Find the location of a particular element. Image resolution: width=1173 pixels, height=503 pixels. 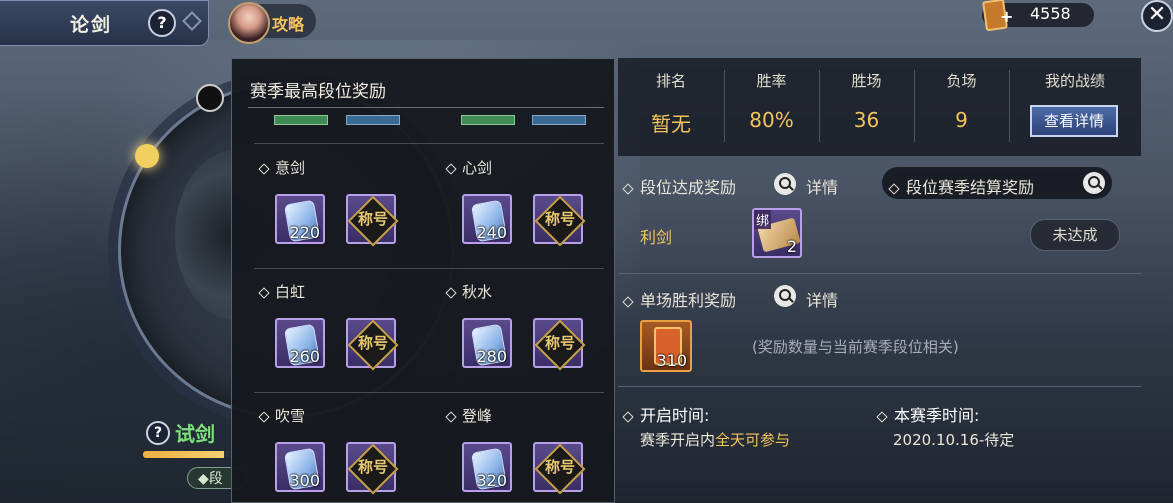

win-reward-detail-link: 详情 is located at coordinates (822, 299).